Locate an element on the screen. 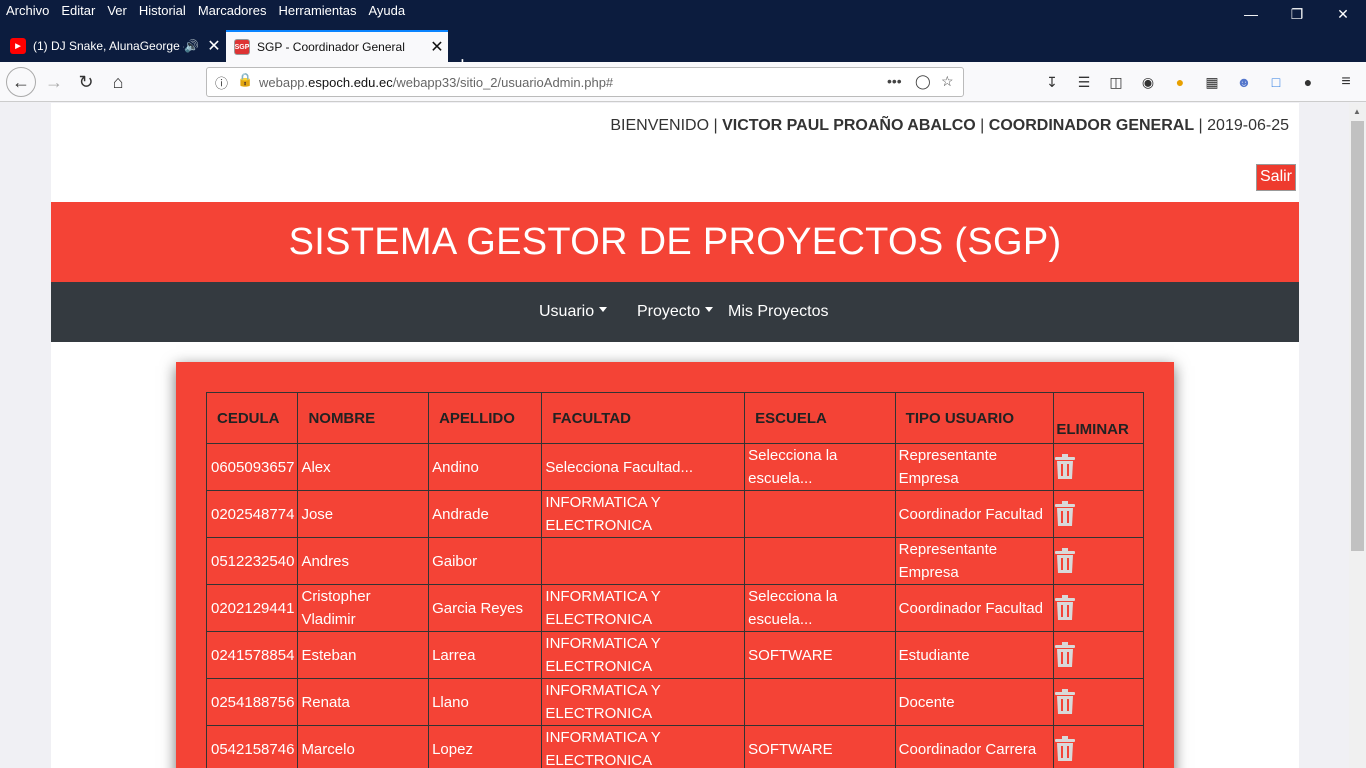  cedula-cell: 0512232540 is located at coordinates (252, 561).